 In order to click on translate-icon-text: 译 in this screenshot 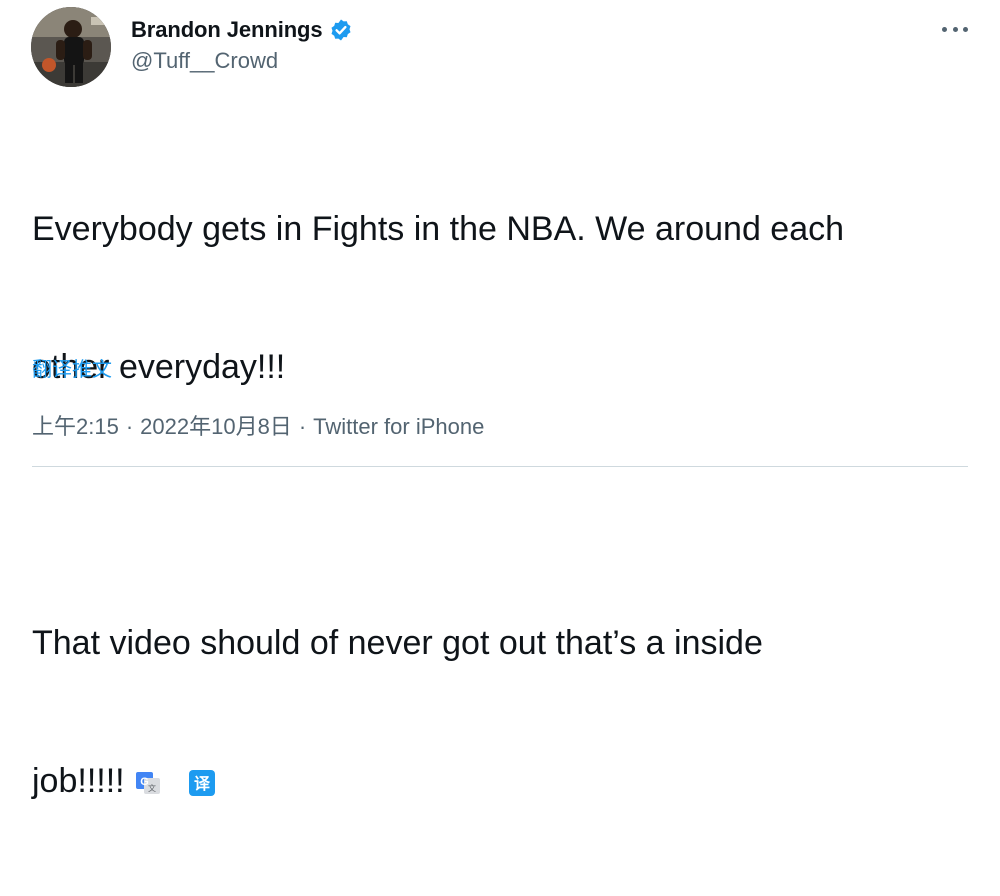, I will do `click(202, 783)`.